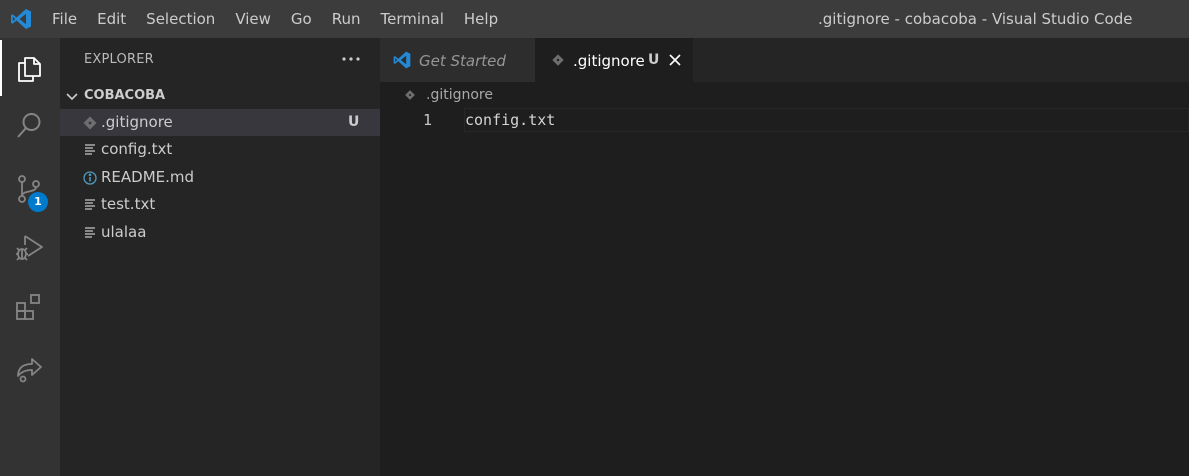 This screenshot has width=1189, height=476. I want to click on menu-edit: Edit, so click(111, 19).